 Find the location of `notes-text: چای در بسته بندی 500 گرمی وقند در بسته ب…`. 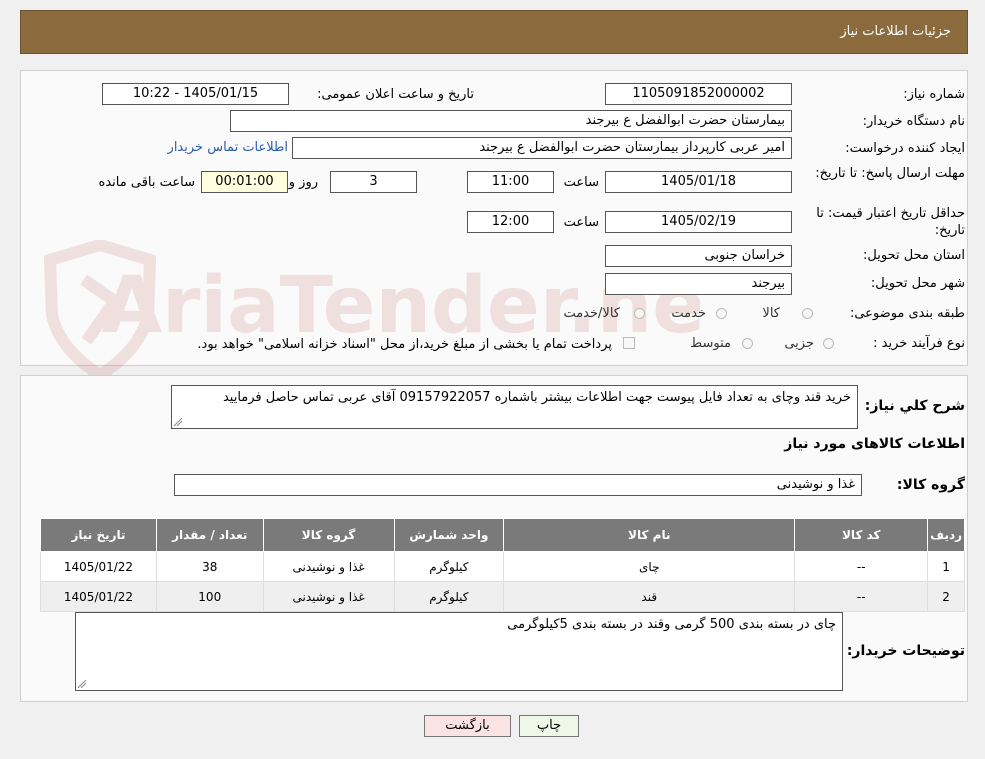

notes-text: چای در بسته بندی 500 گرمی وقند در بسته ب… is located at coordinates (671, 624).